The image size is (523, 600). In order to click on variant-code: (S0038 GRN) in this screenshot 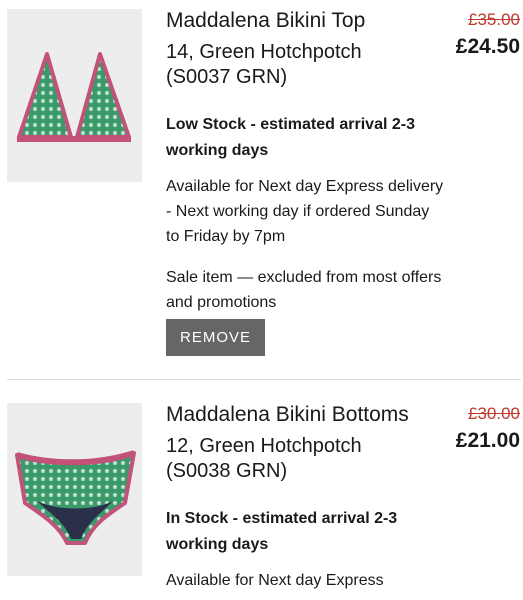, I will do `click(227, 471)`.